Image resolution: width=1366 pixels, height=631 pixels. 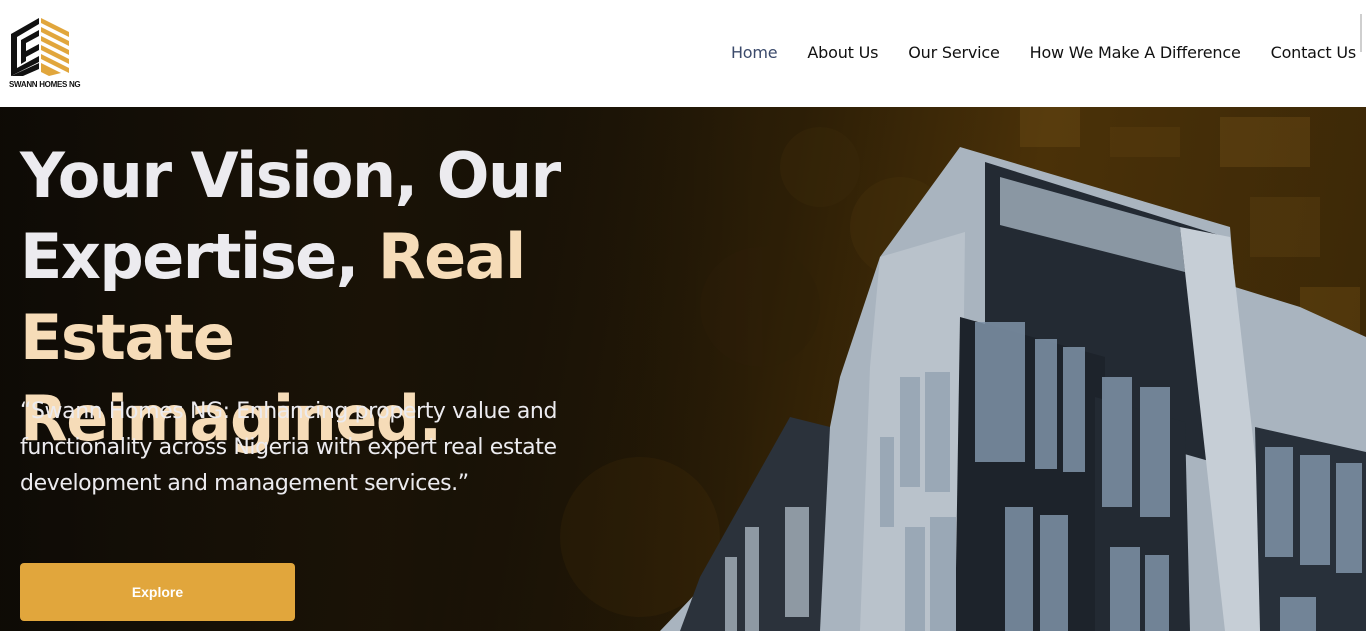 I want to click on nav-item-our-service: Our Service, so click(x=954, y=53).